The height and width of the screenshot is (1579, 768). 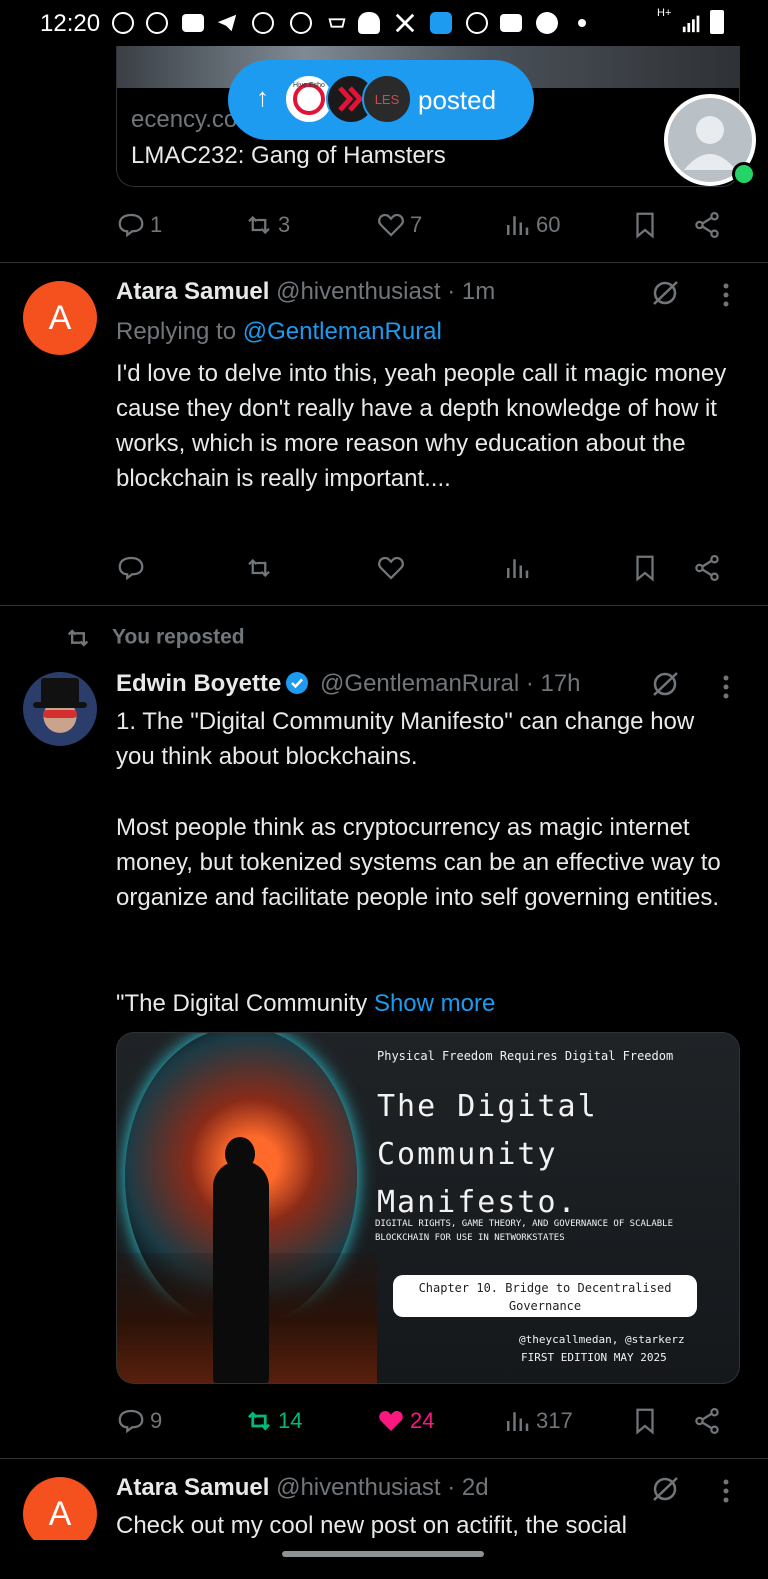 What do you see at coordinates (139, 1421) in the screenshot?
I see `reply-button: 9` at bounding box center [139, 1421].